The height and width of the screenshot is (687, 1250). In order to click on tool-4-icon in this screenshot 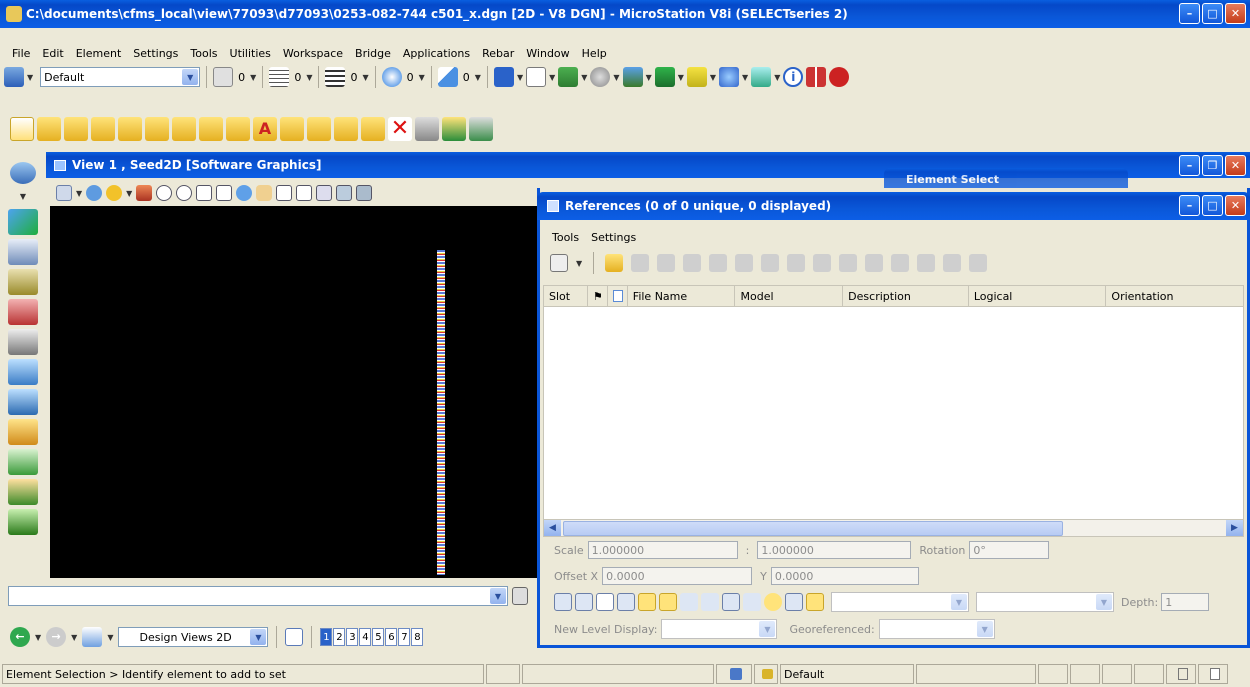, I will do `click(23, 312)`.